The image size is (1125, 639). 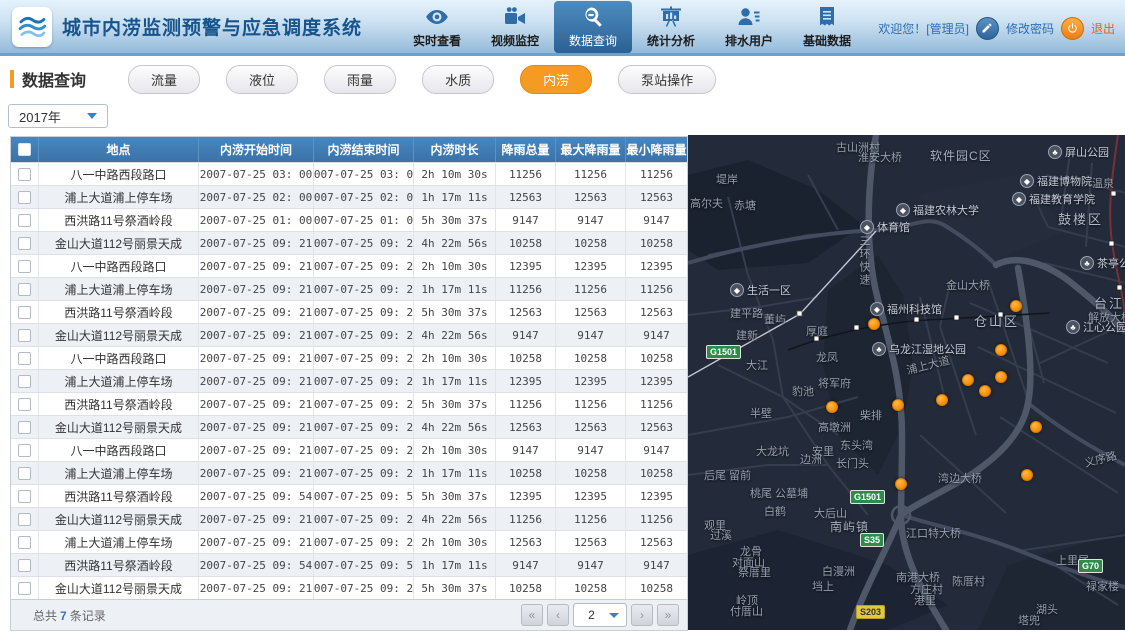 What do you see at coordinates (1103, 28) in the screenshot?
I see `logout-link: 退出` at bounding box center [1103, 28].